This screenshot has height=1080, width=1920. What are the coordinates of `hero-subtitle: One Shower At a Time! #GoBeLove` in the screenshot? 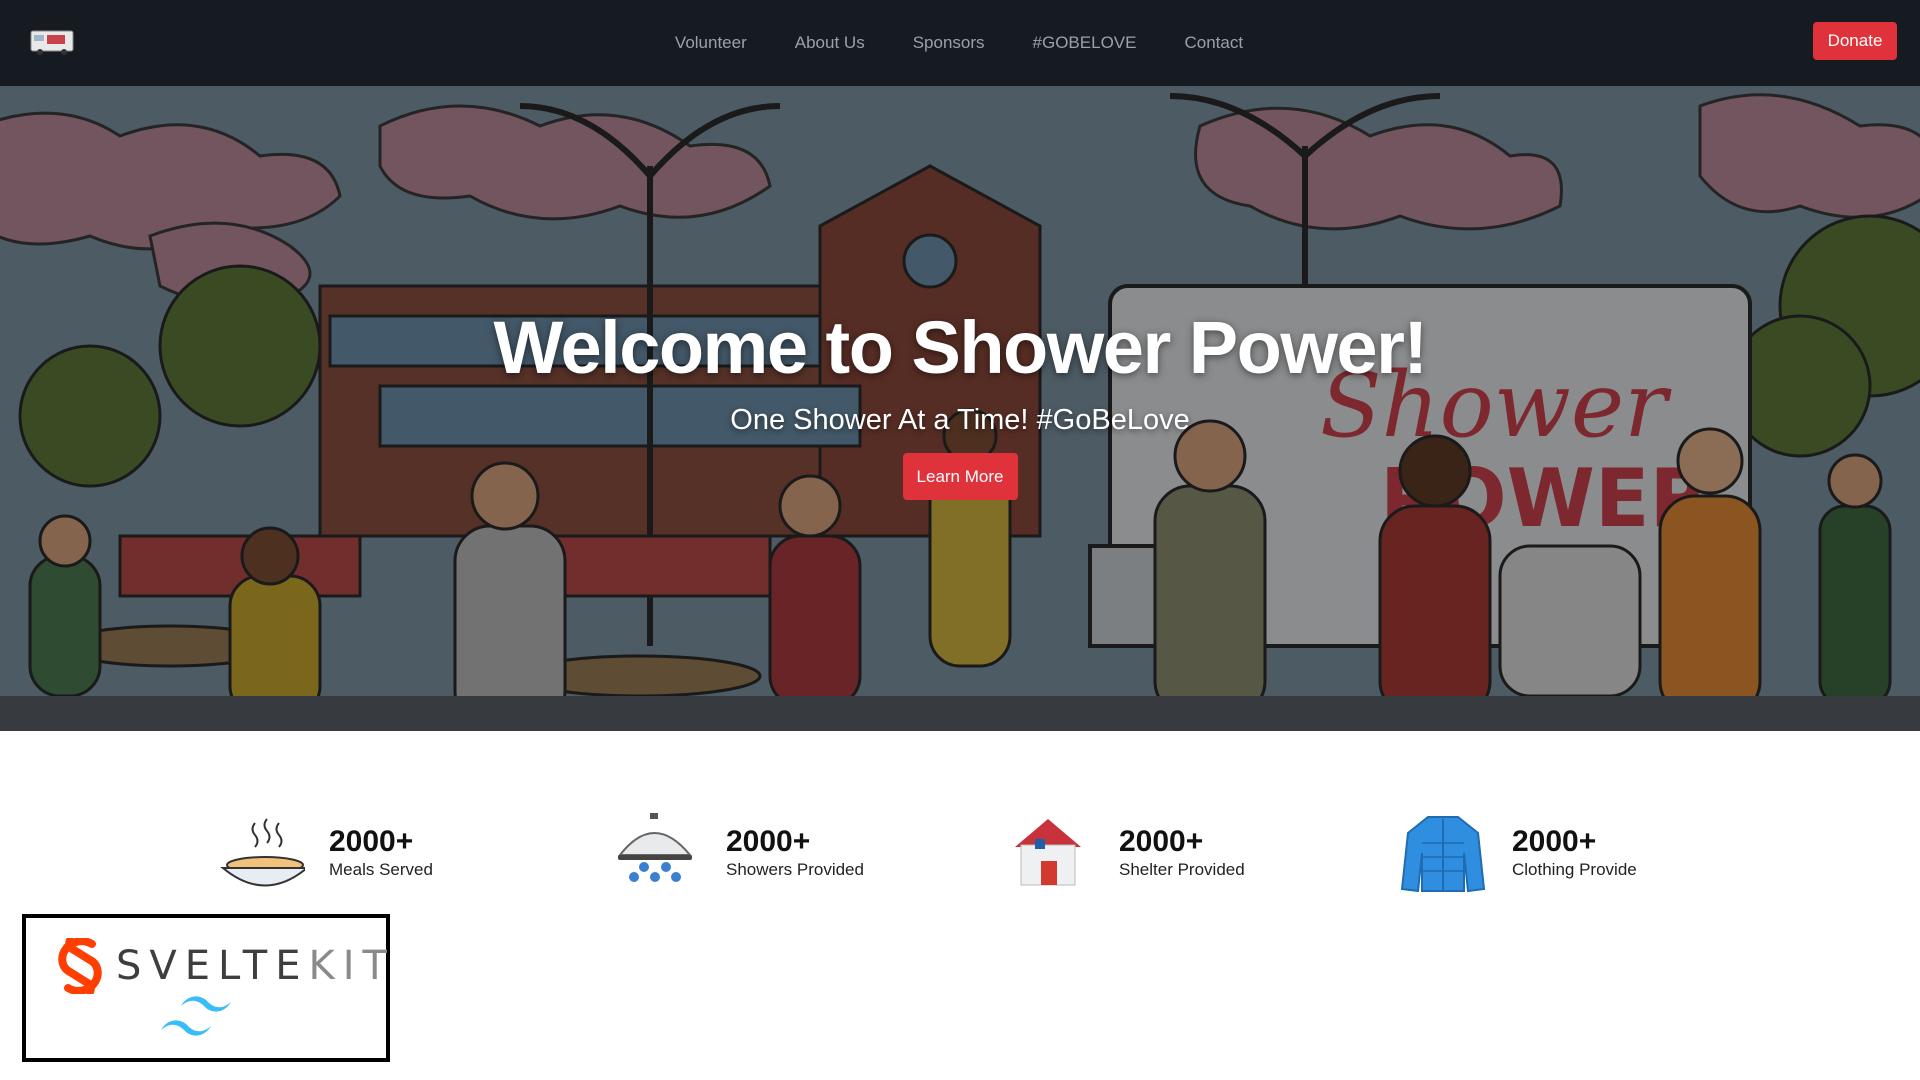 It's located at (960, 420).